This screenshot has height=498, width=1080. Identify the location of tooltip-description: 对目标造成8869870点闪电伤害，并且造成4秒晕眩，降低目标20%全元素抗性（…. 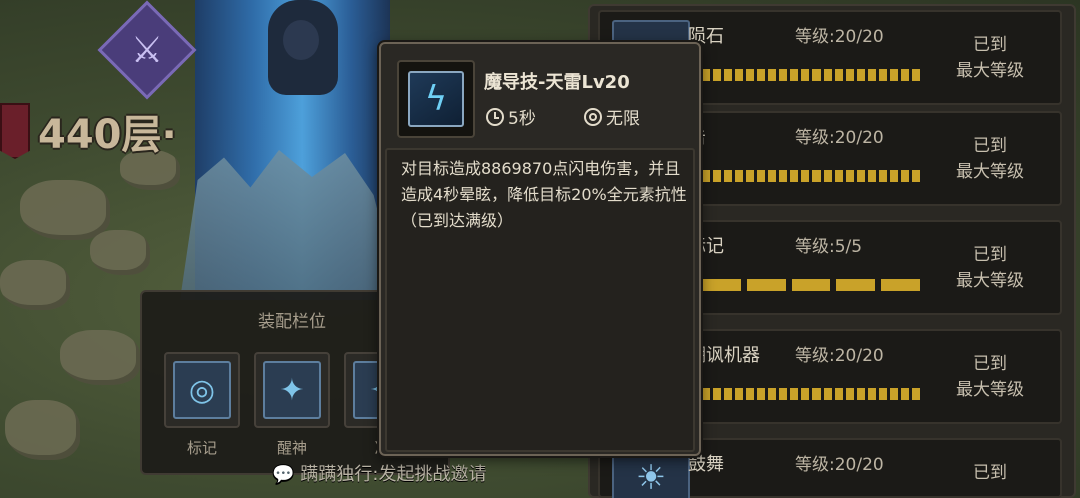
(544, 194).